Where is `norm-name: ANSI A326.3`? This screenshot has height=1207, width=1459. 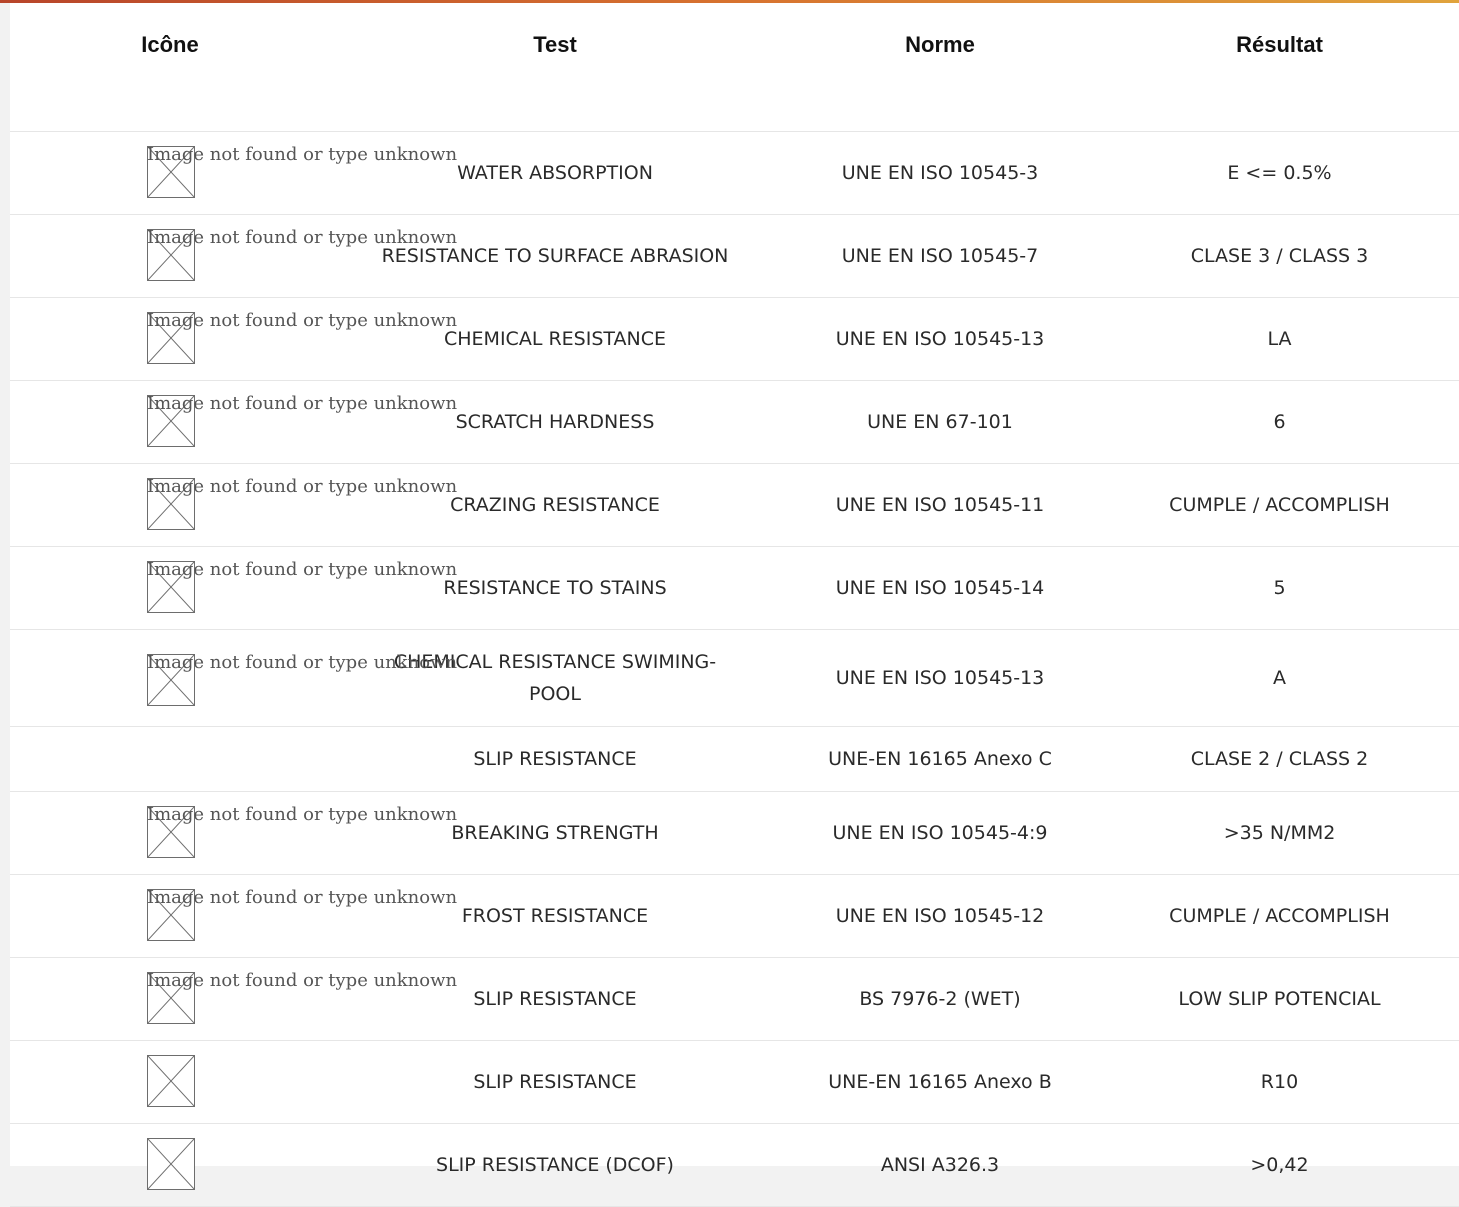
norm-name: ANSI A326.3 is located at coordinates (940, 1165).